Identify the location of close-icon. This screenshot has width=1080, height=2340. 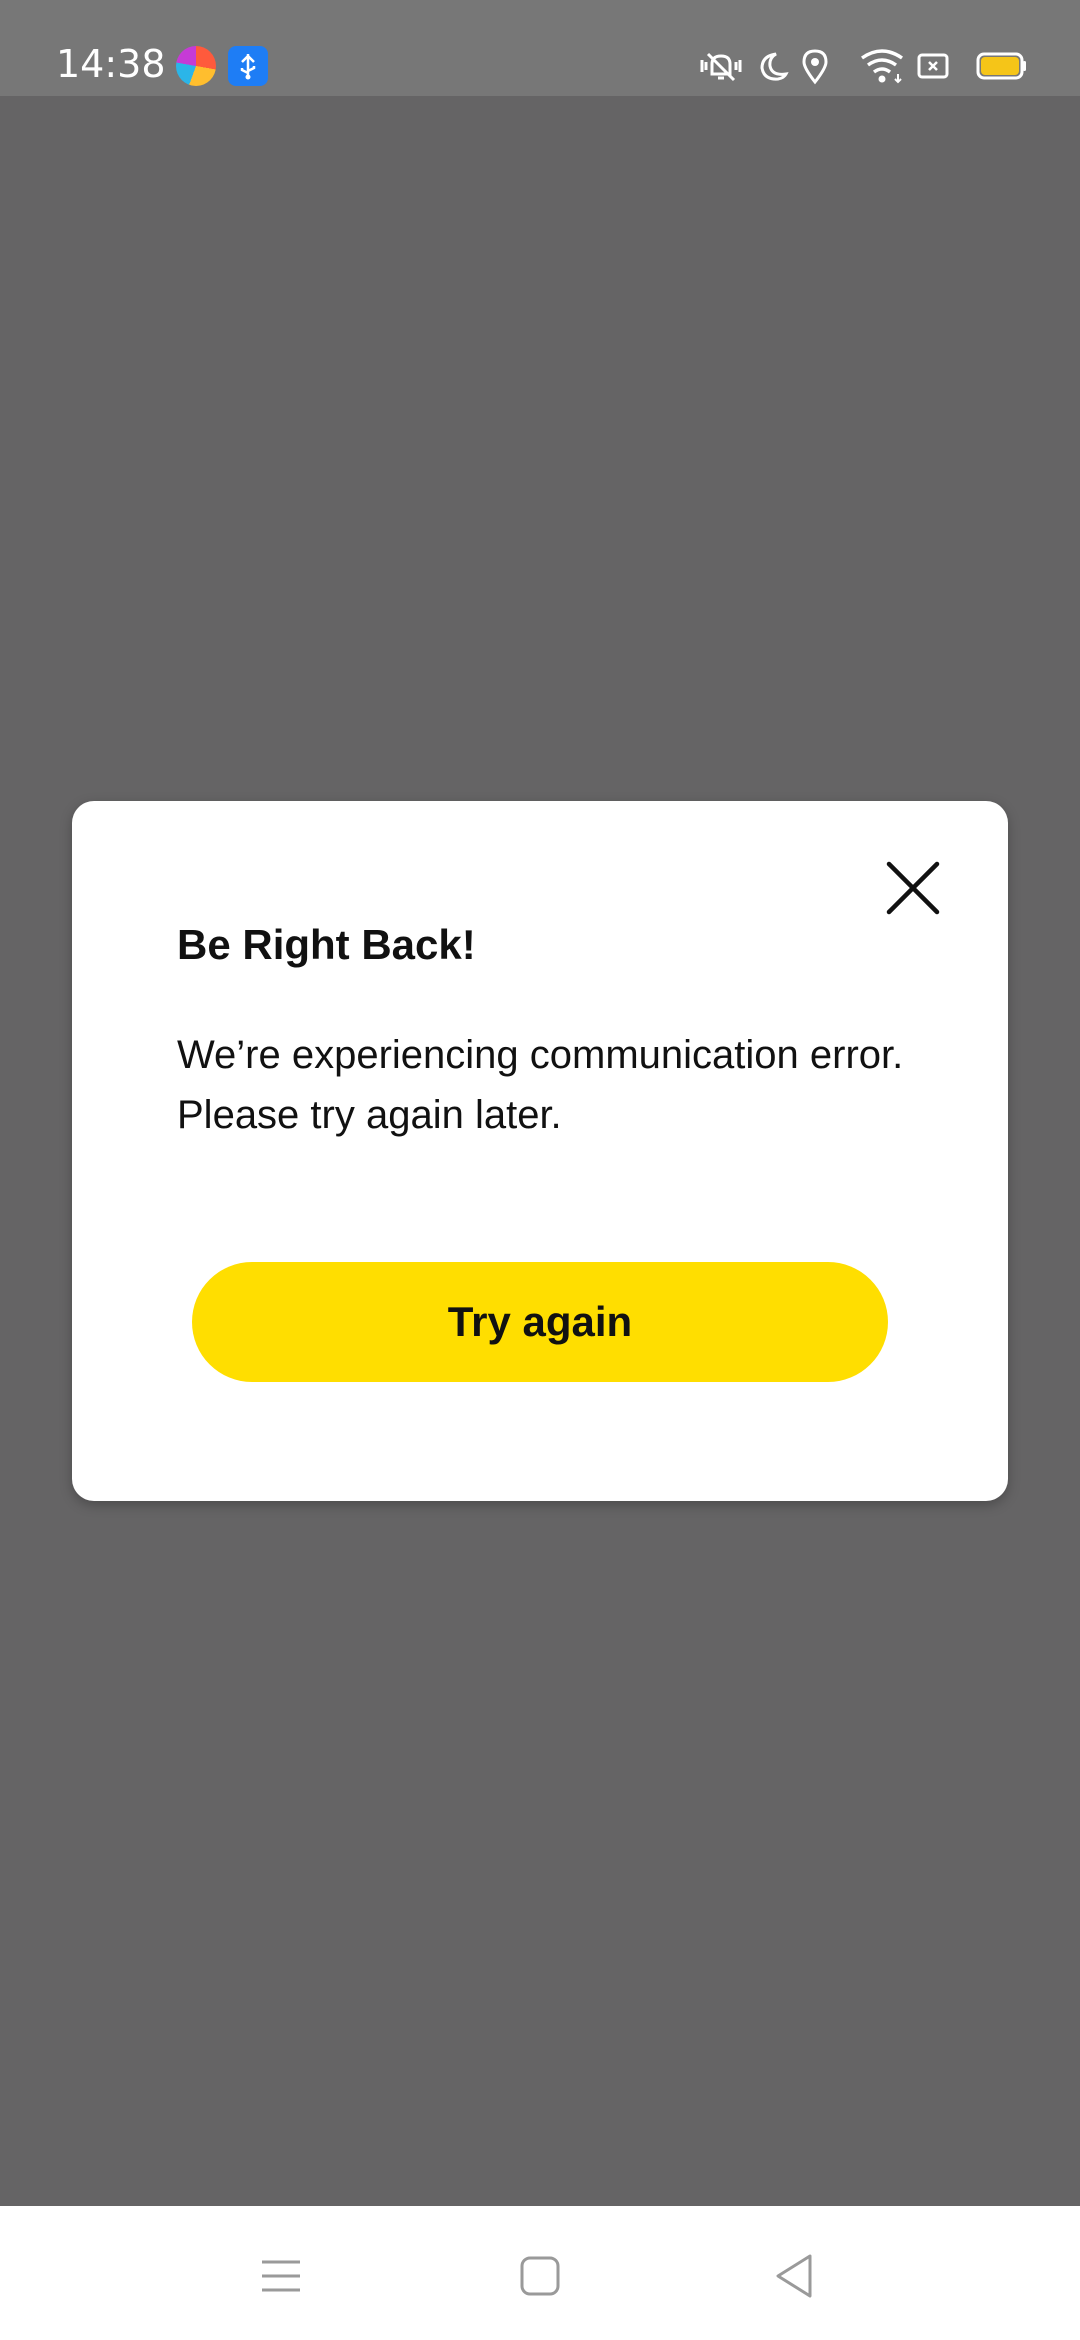
(913, 888).